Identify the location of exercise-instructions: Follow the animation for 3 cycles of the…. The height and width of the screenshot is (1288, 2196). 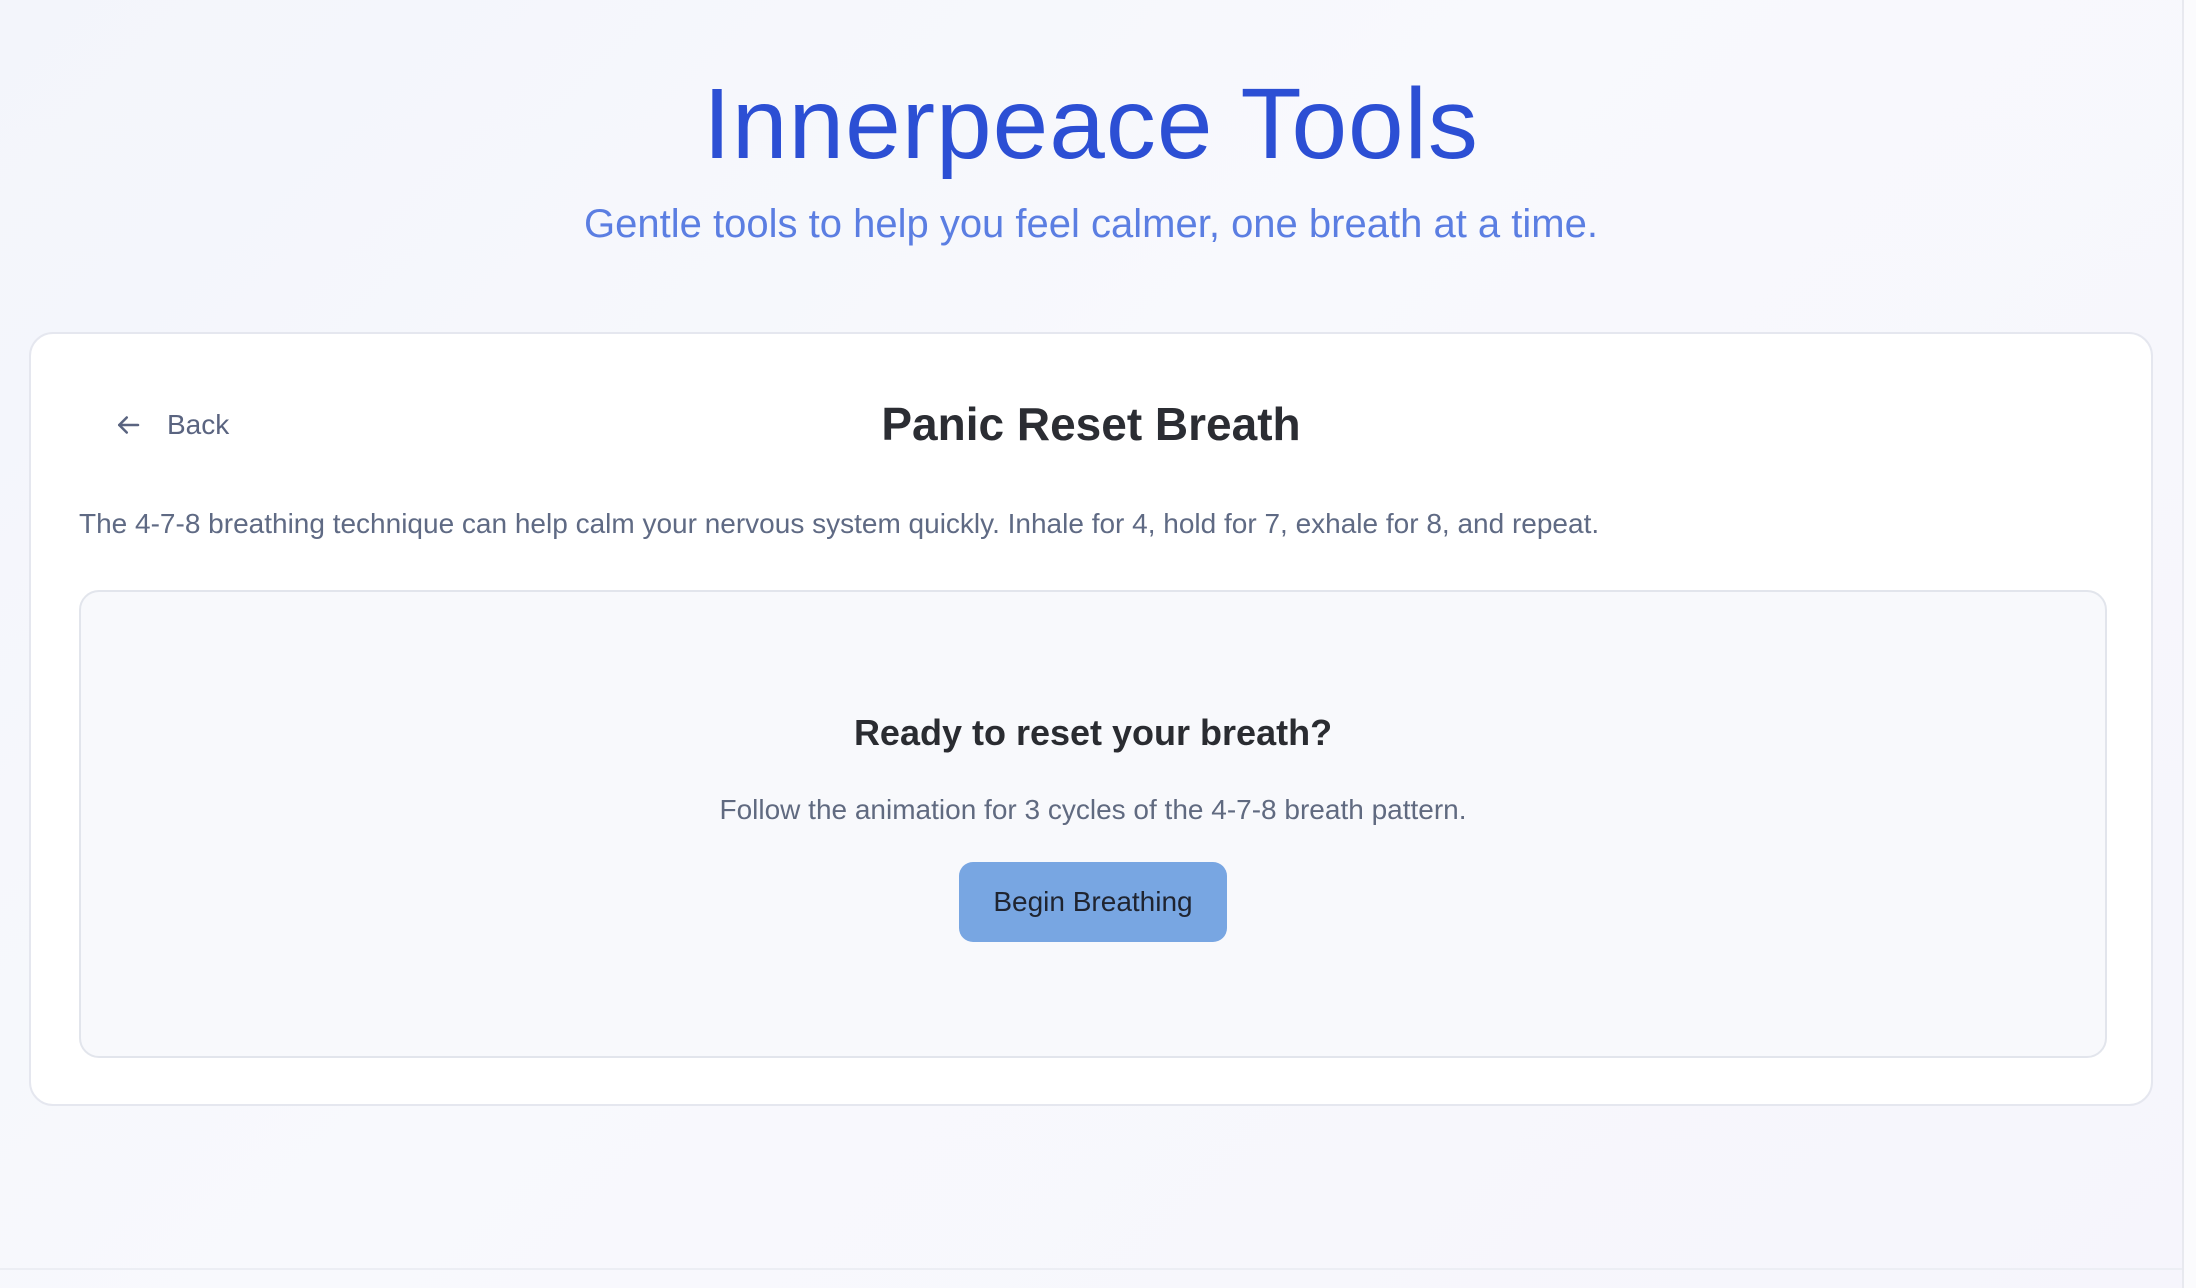
(1093, 809).